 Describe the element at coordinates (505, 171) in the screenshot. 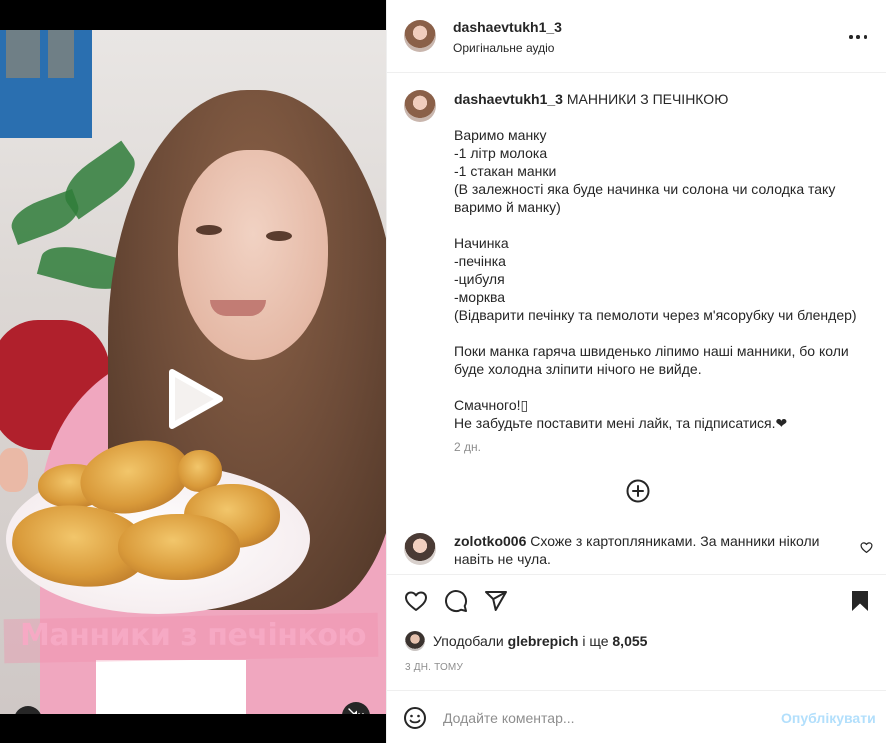

I see `caption-line: -1 стакан манки` at that location.